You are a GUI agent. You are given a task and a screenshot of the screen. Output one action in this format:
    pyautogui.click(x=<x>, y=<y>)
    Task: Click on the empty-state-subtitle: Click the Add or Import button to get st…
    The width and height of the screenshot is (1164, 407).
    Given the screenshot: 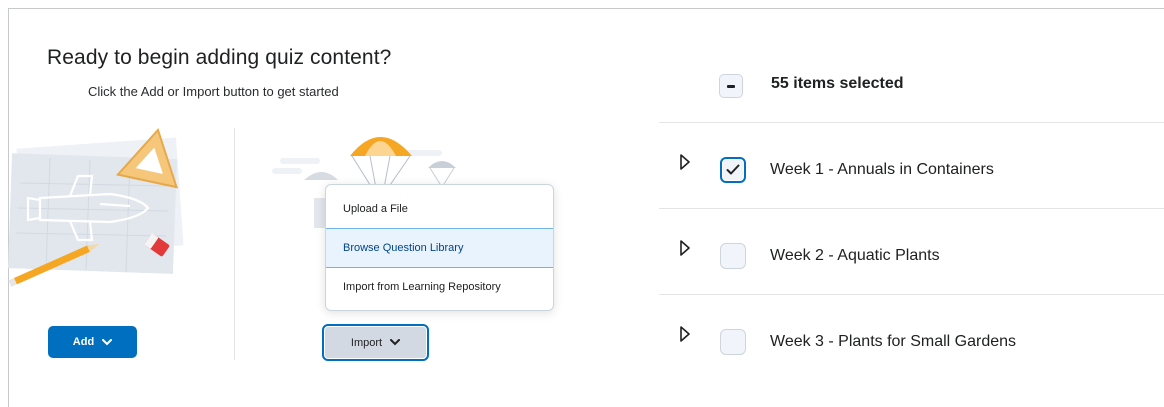 What is the action you would take?
    pyautogui.click(x=213, y=91)
    